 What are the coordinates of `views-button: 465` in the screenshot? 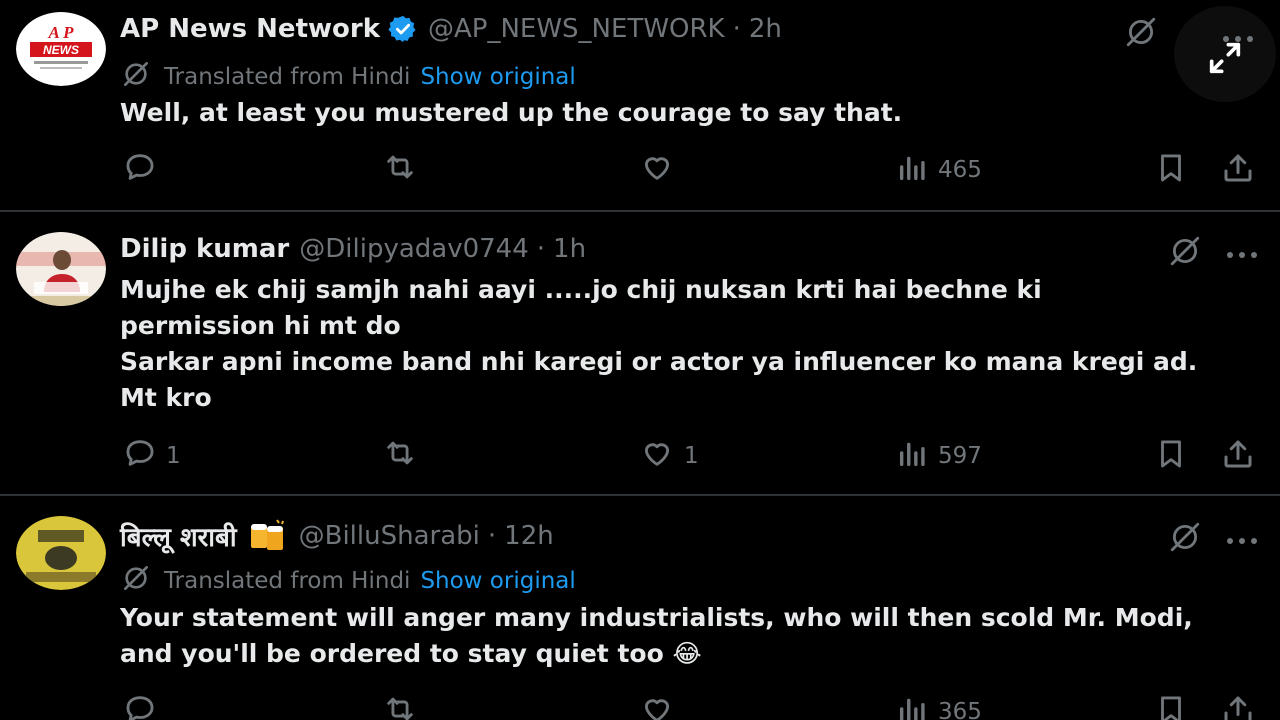 It's located at (939, 170).